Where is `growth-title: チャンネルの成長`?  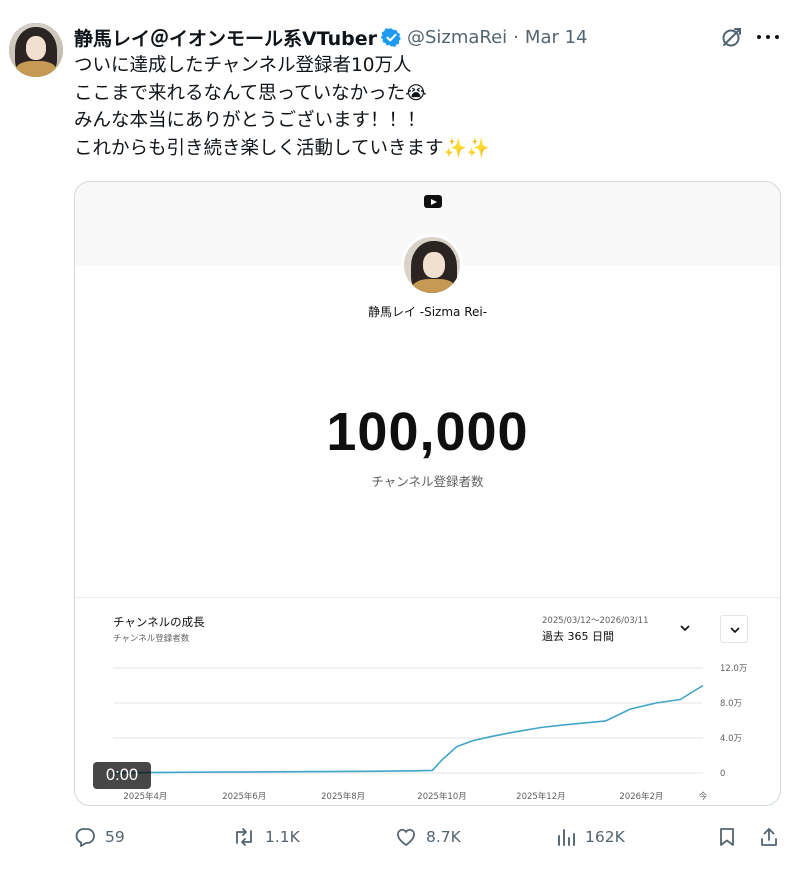
growth-title: チャンネルの成長 is located at coordinates (159, 622).